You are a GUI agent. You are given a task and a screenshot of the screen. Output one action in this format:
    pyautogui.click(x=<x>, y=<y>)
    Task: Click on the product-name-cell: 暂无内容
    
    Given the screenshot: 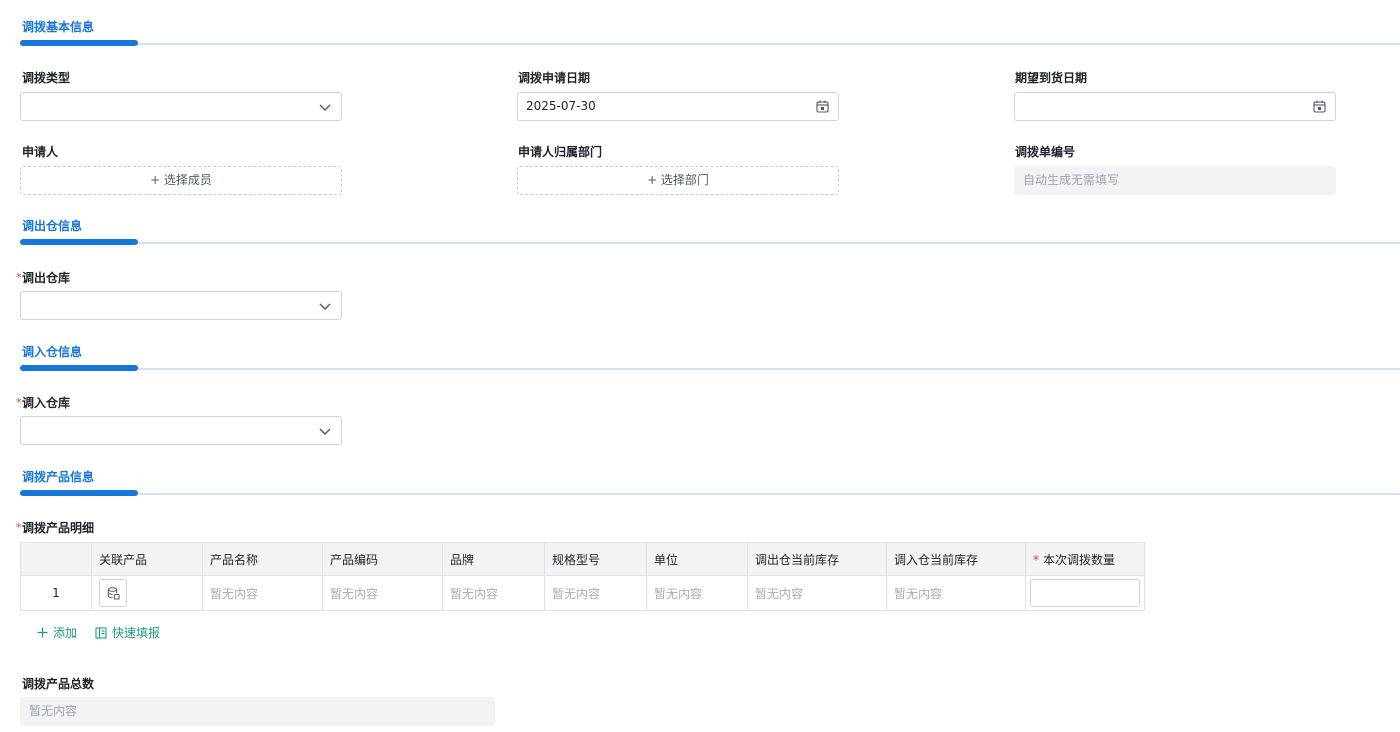 What is the action you would take?
    pyautogui.click(x=262, y=593)
    